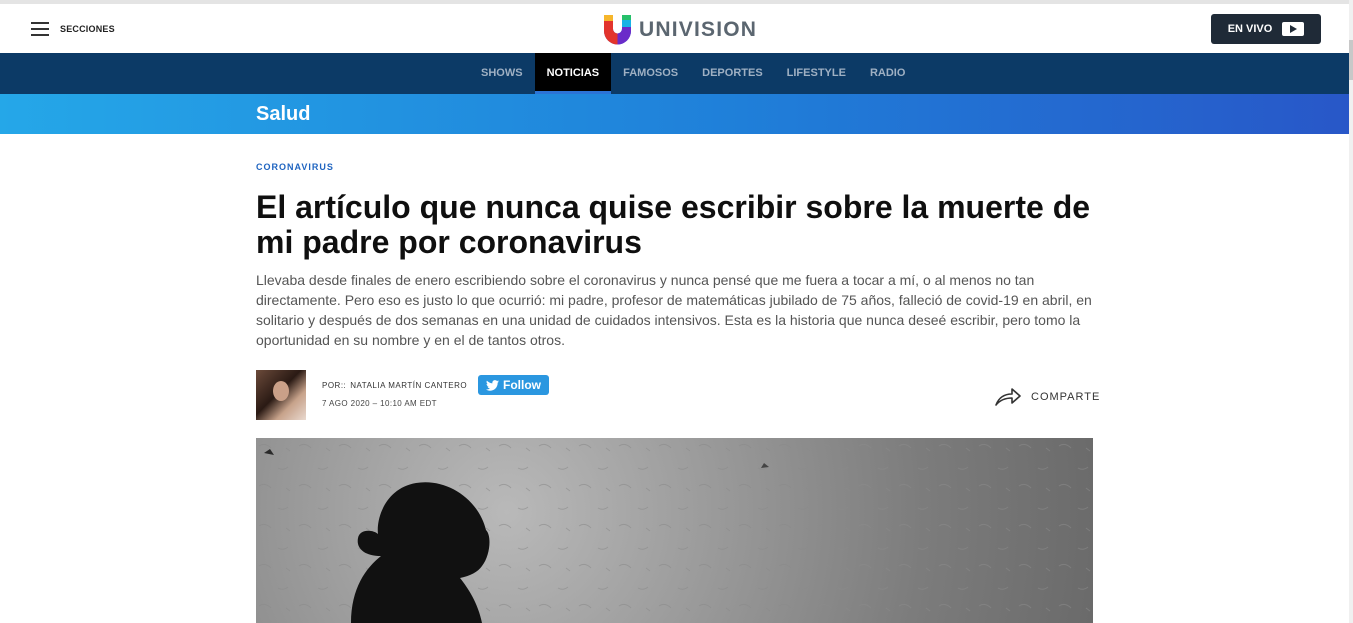  I want to click on en-vivo-label: EN VIVO, so click(1250, 29).